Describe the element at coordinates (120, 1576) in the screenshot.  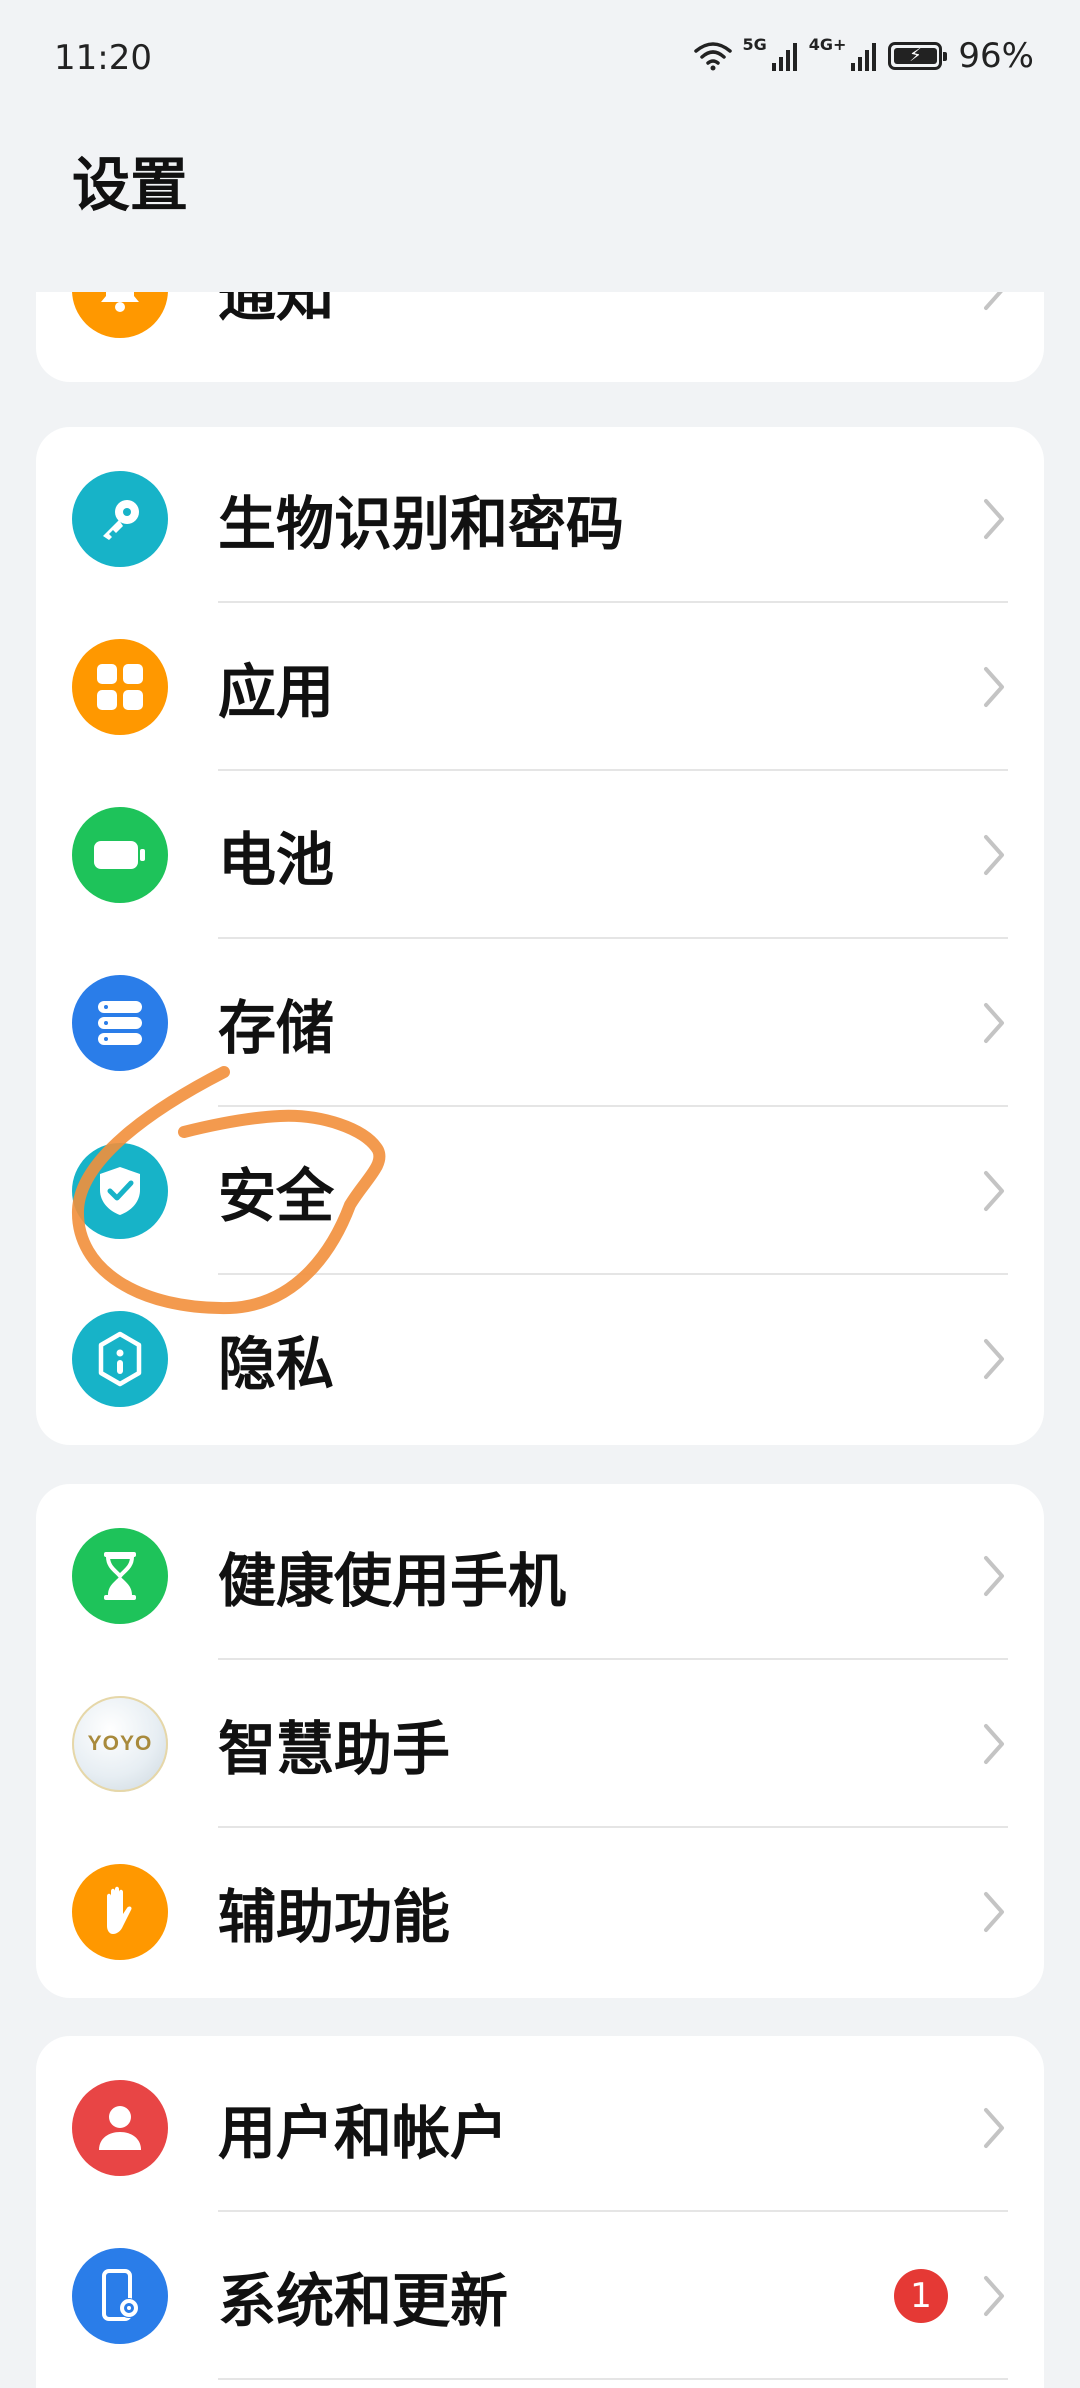
I see `hourglass-icon` at that location.